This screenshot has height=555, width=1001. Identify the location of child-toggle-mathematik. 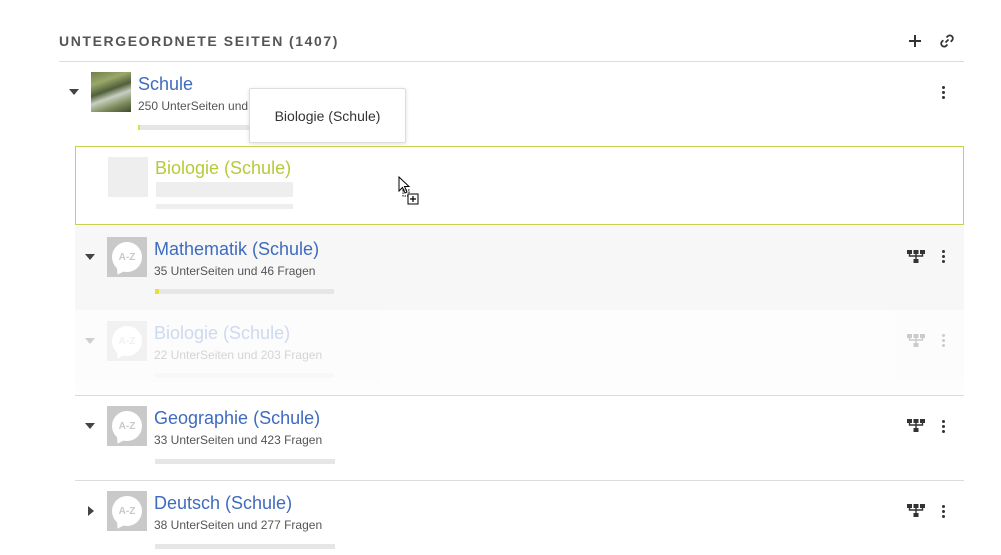
(90, 257).